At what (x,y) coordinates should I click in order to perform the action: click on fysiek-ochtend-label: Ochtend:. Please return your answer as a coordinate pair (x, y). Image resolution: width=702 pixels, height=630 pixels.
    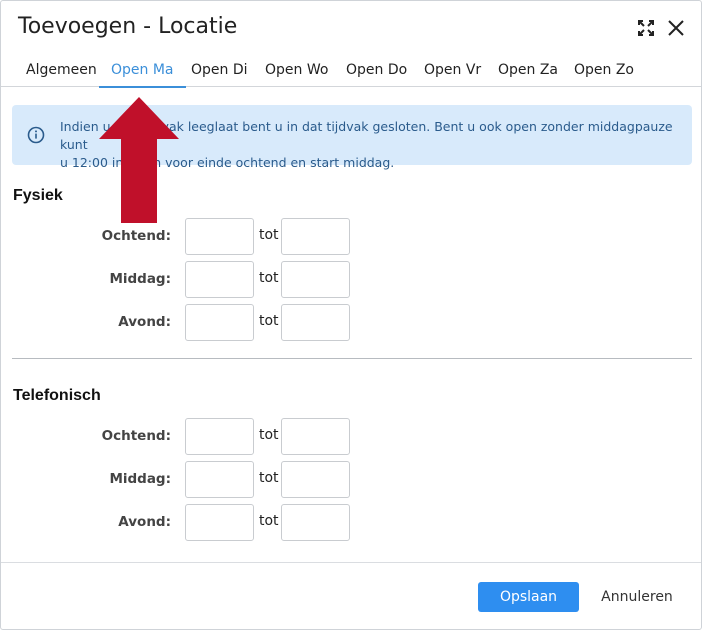
    Looking at the image, I should click on (136, 236).